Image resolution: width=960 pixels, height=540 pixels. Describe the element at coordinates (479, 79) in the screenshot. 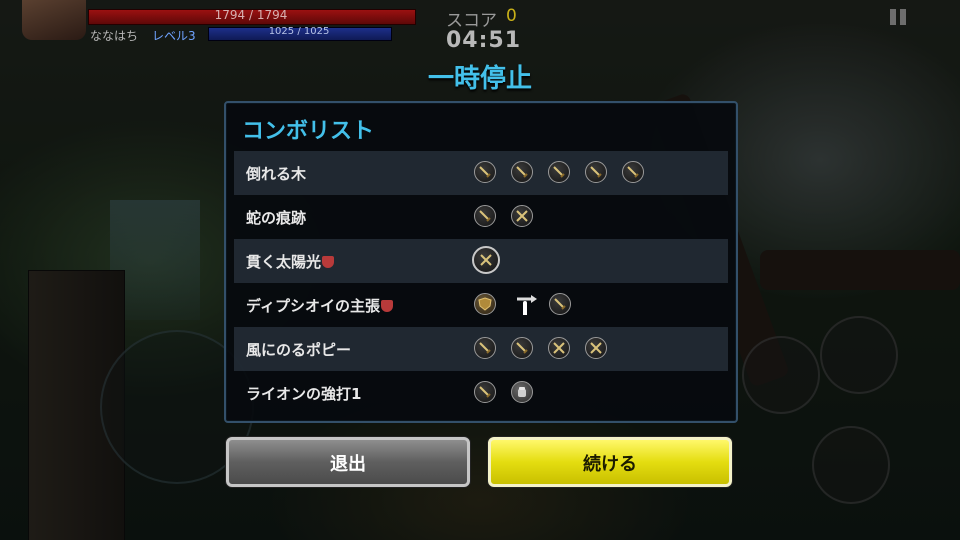

I see `pause-title: 一時停止` at that location.